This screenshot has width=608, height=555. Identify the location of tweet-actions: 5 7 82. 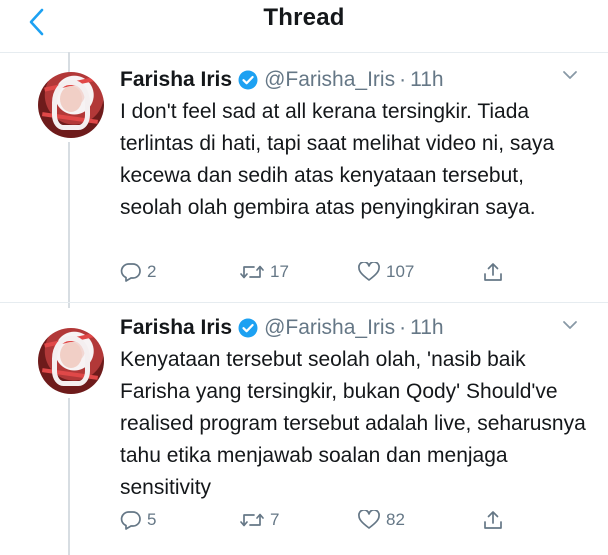
(315, 520).